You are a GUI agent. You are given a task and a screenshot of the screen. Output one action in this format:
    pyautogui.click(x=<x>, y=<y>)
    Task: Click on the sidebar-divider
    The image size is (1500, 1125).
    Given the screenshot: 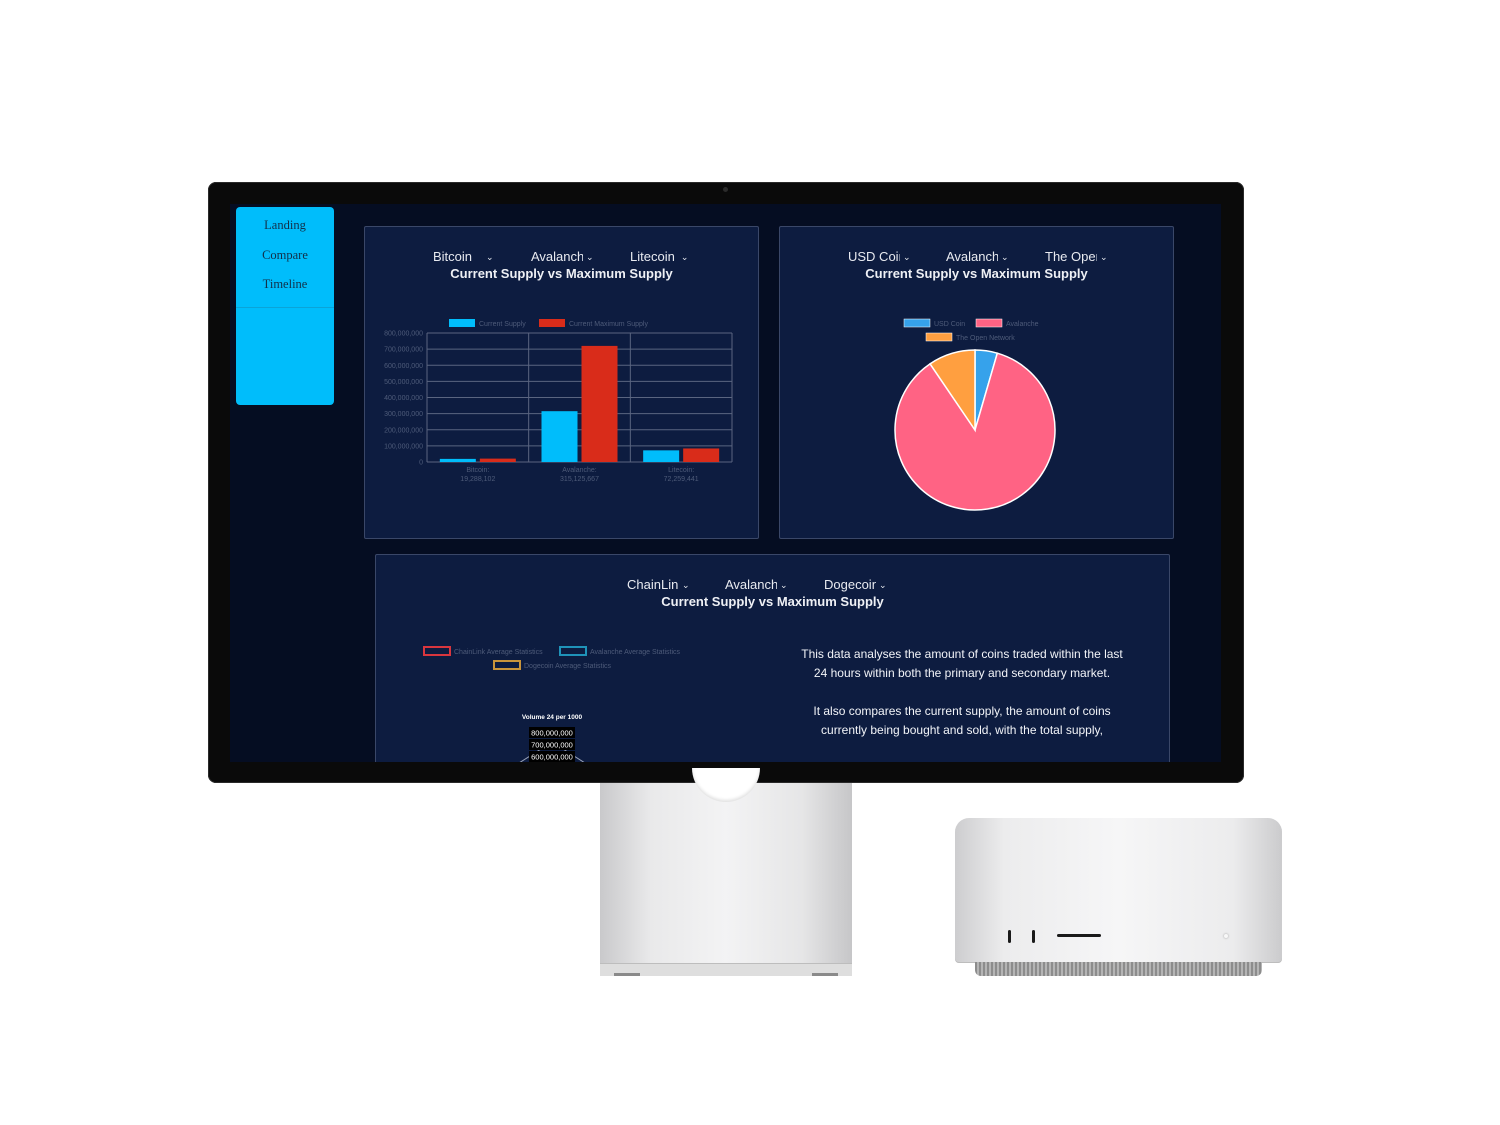 What is the action you would take?
    pyautogui.click(x=285, y=307)
    